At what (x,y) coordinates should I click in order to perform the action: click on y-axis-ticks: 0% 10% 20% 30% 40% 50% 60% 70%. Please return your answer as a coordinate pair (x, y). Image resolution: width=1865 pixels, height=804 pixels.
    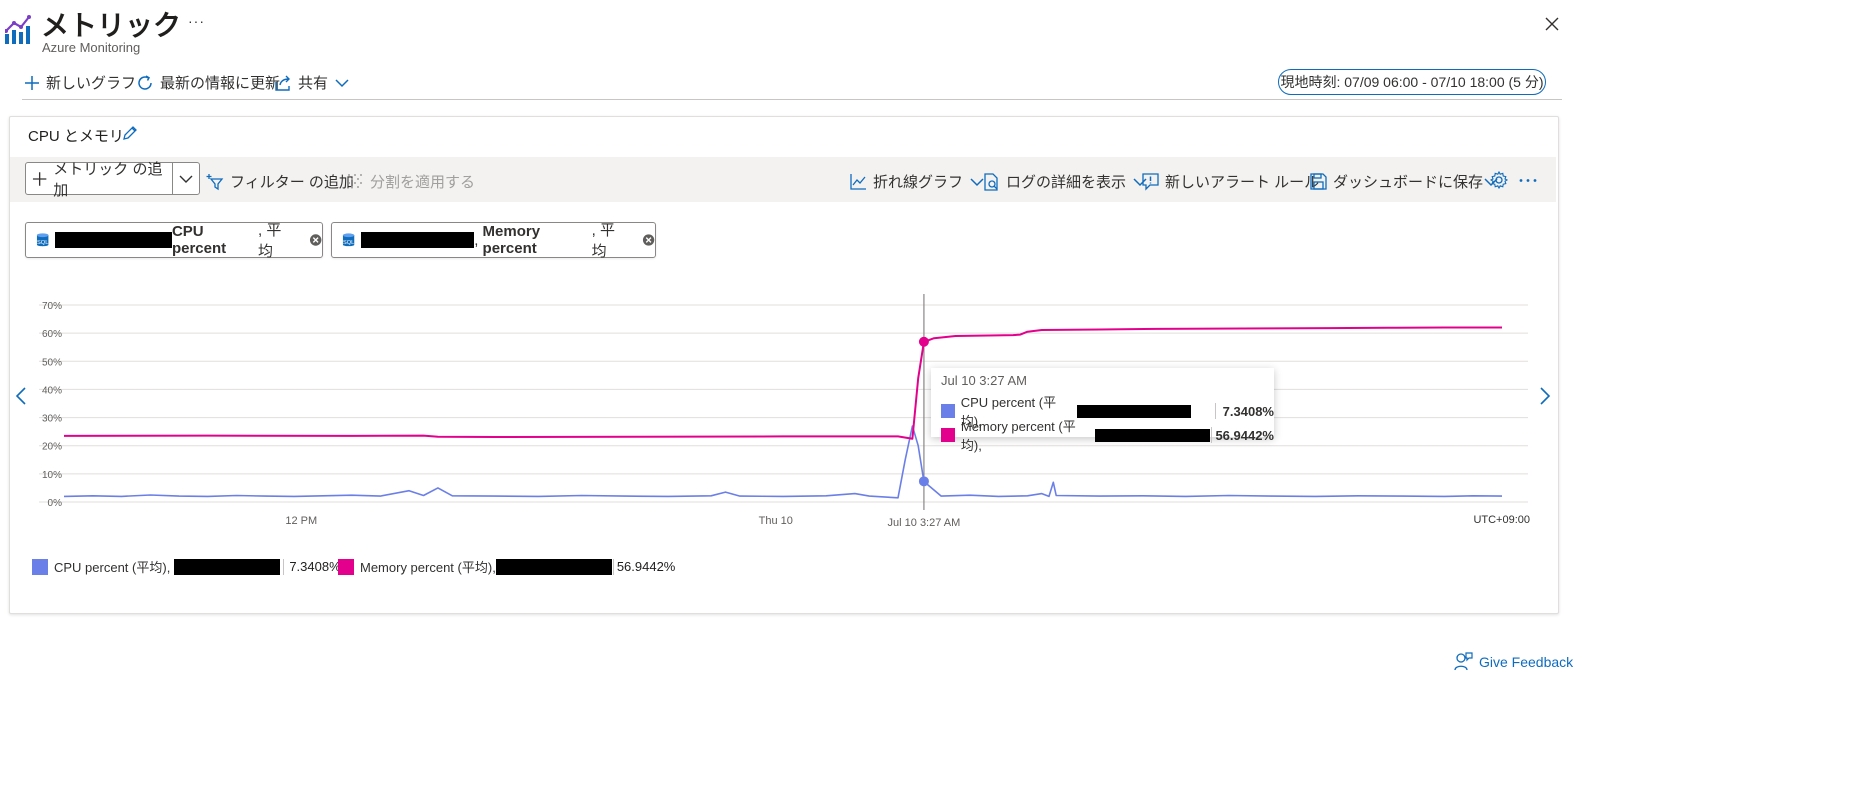
    Looking at the image, I should click on (52, 405).